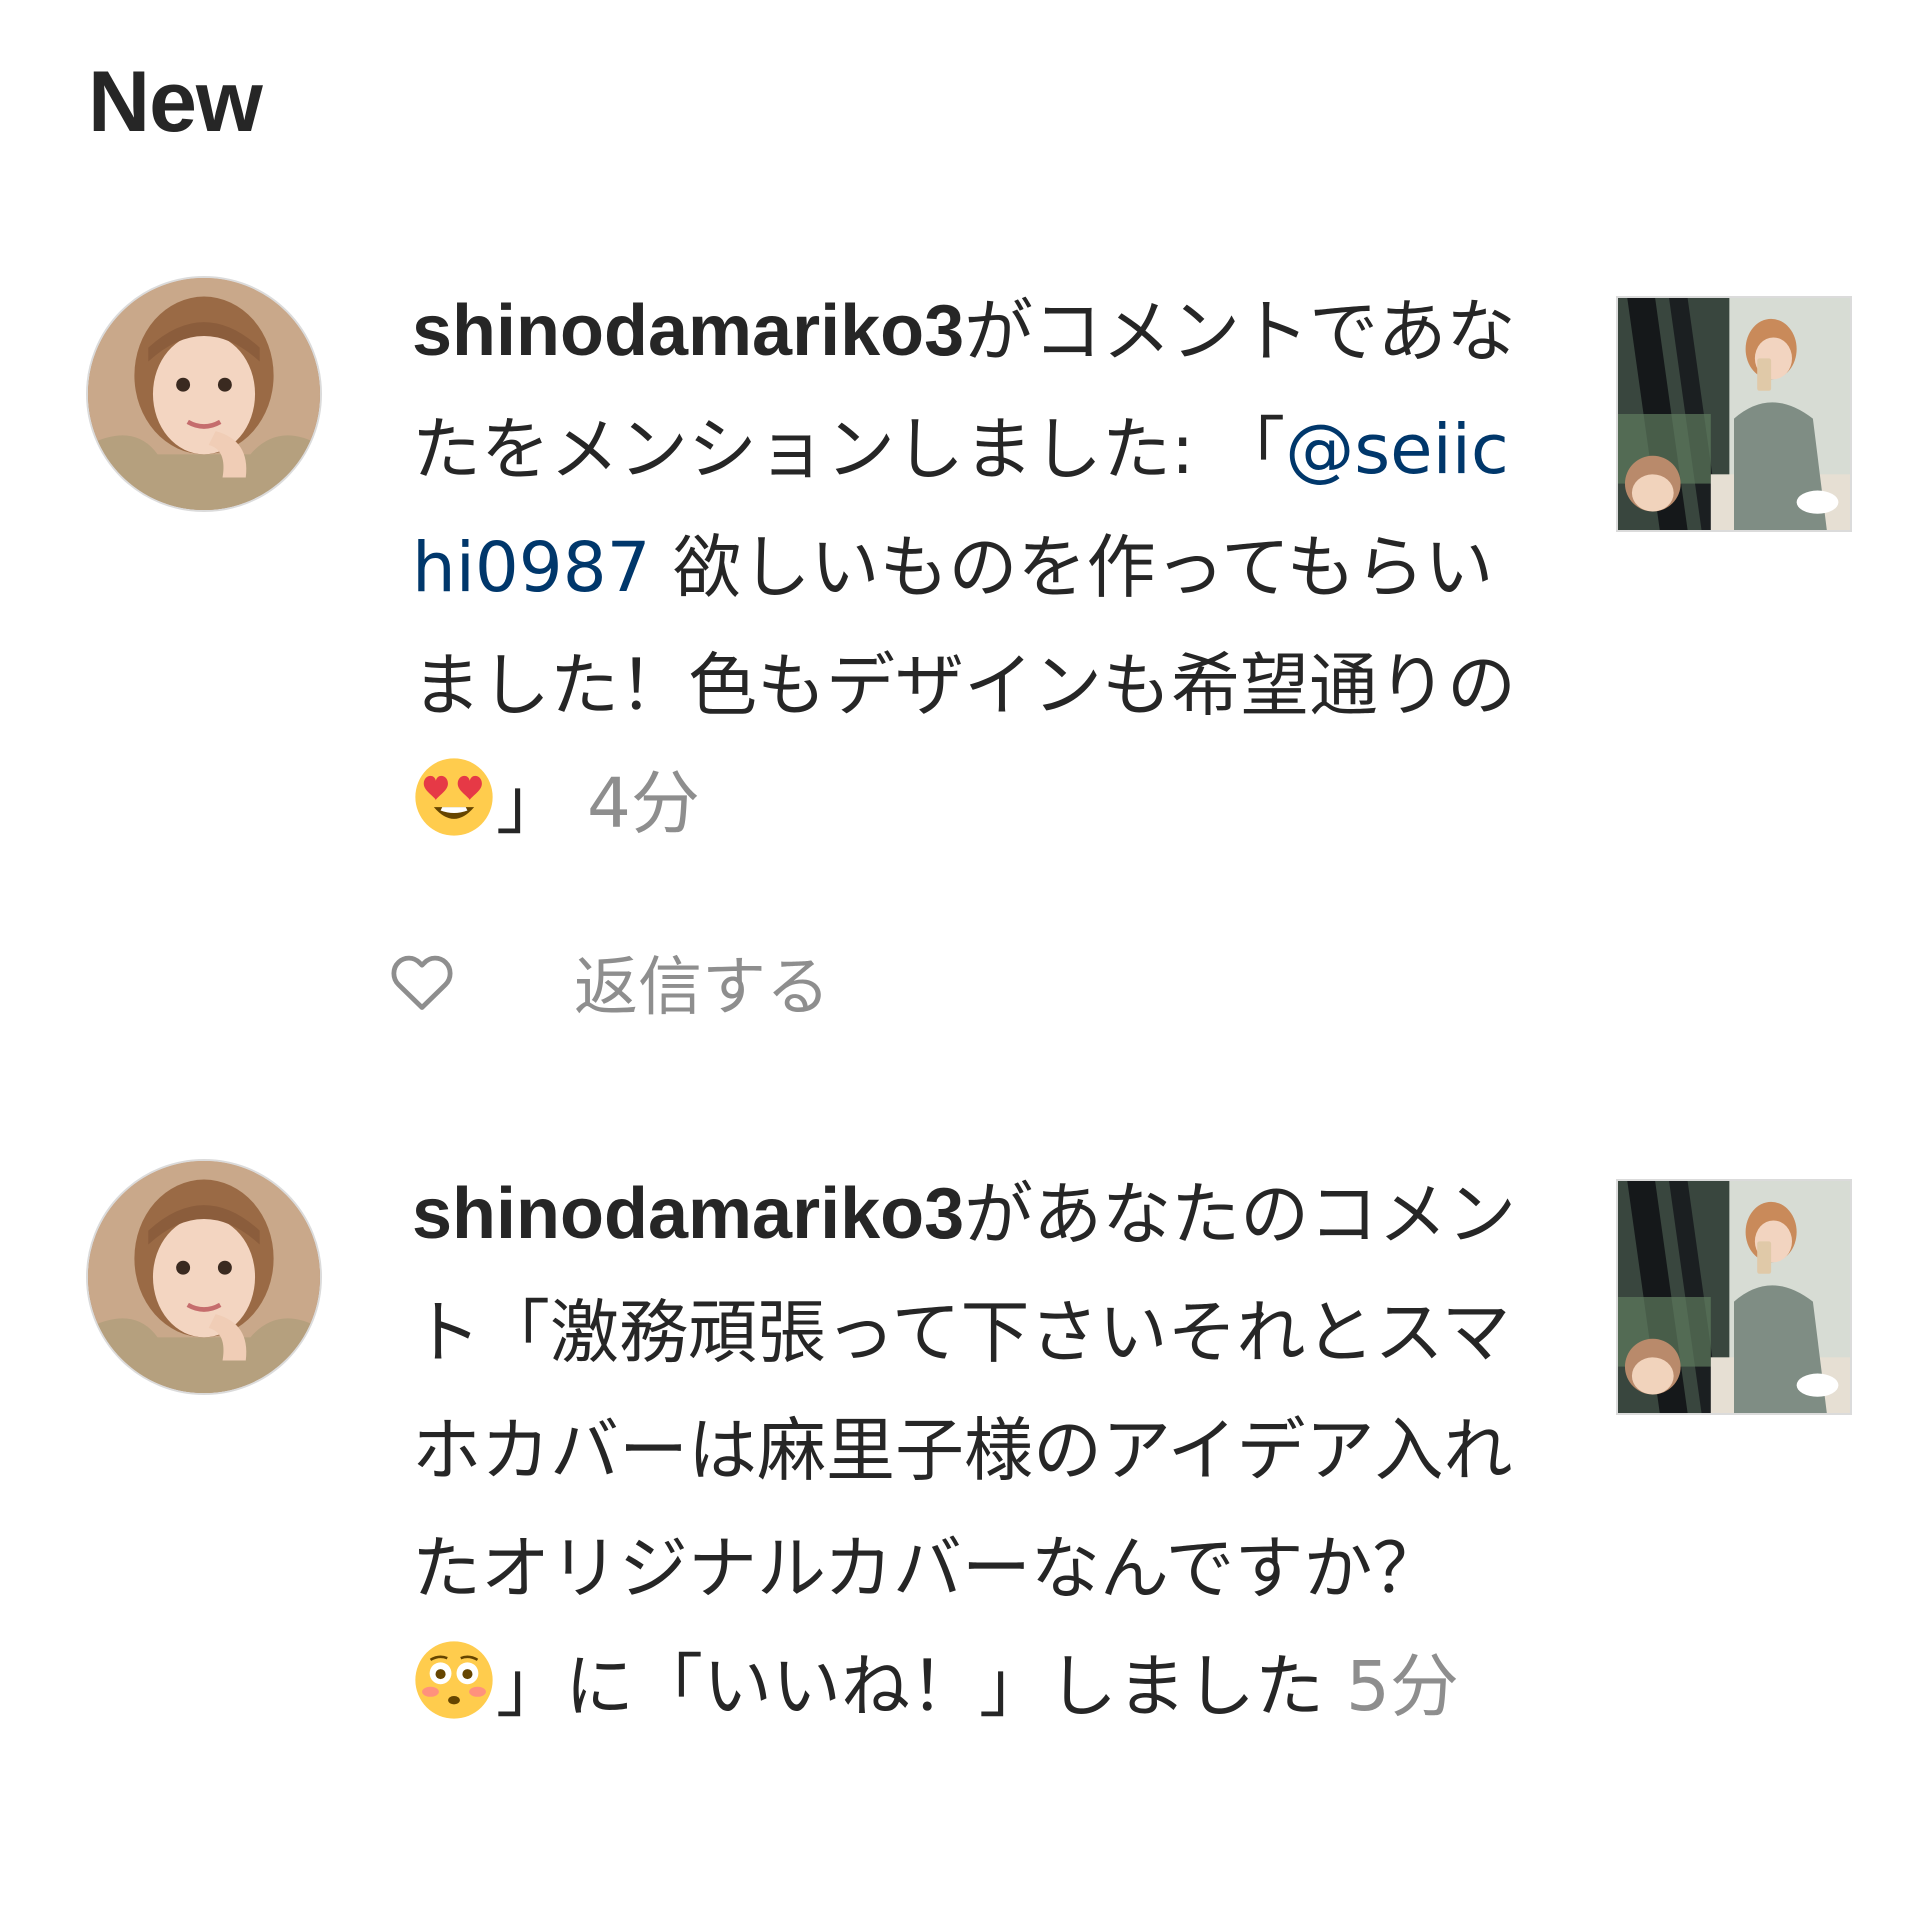  Describe the element at coordinates (702, 982) in the screenshot. I see `reply-button: 返信する` at that location.